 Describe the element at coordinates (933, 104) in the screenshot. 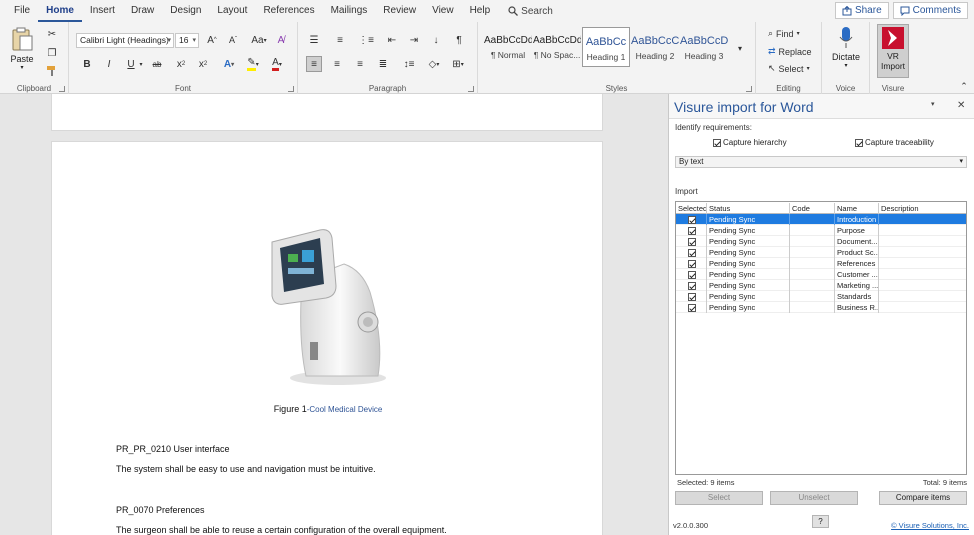

I see `pane-options-button: ▾` at that location.